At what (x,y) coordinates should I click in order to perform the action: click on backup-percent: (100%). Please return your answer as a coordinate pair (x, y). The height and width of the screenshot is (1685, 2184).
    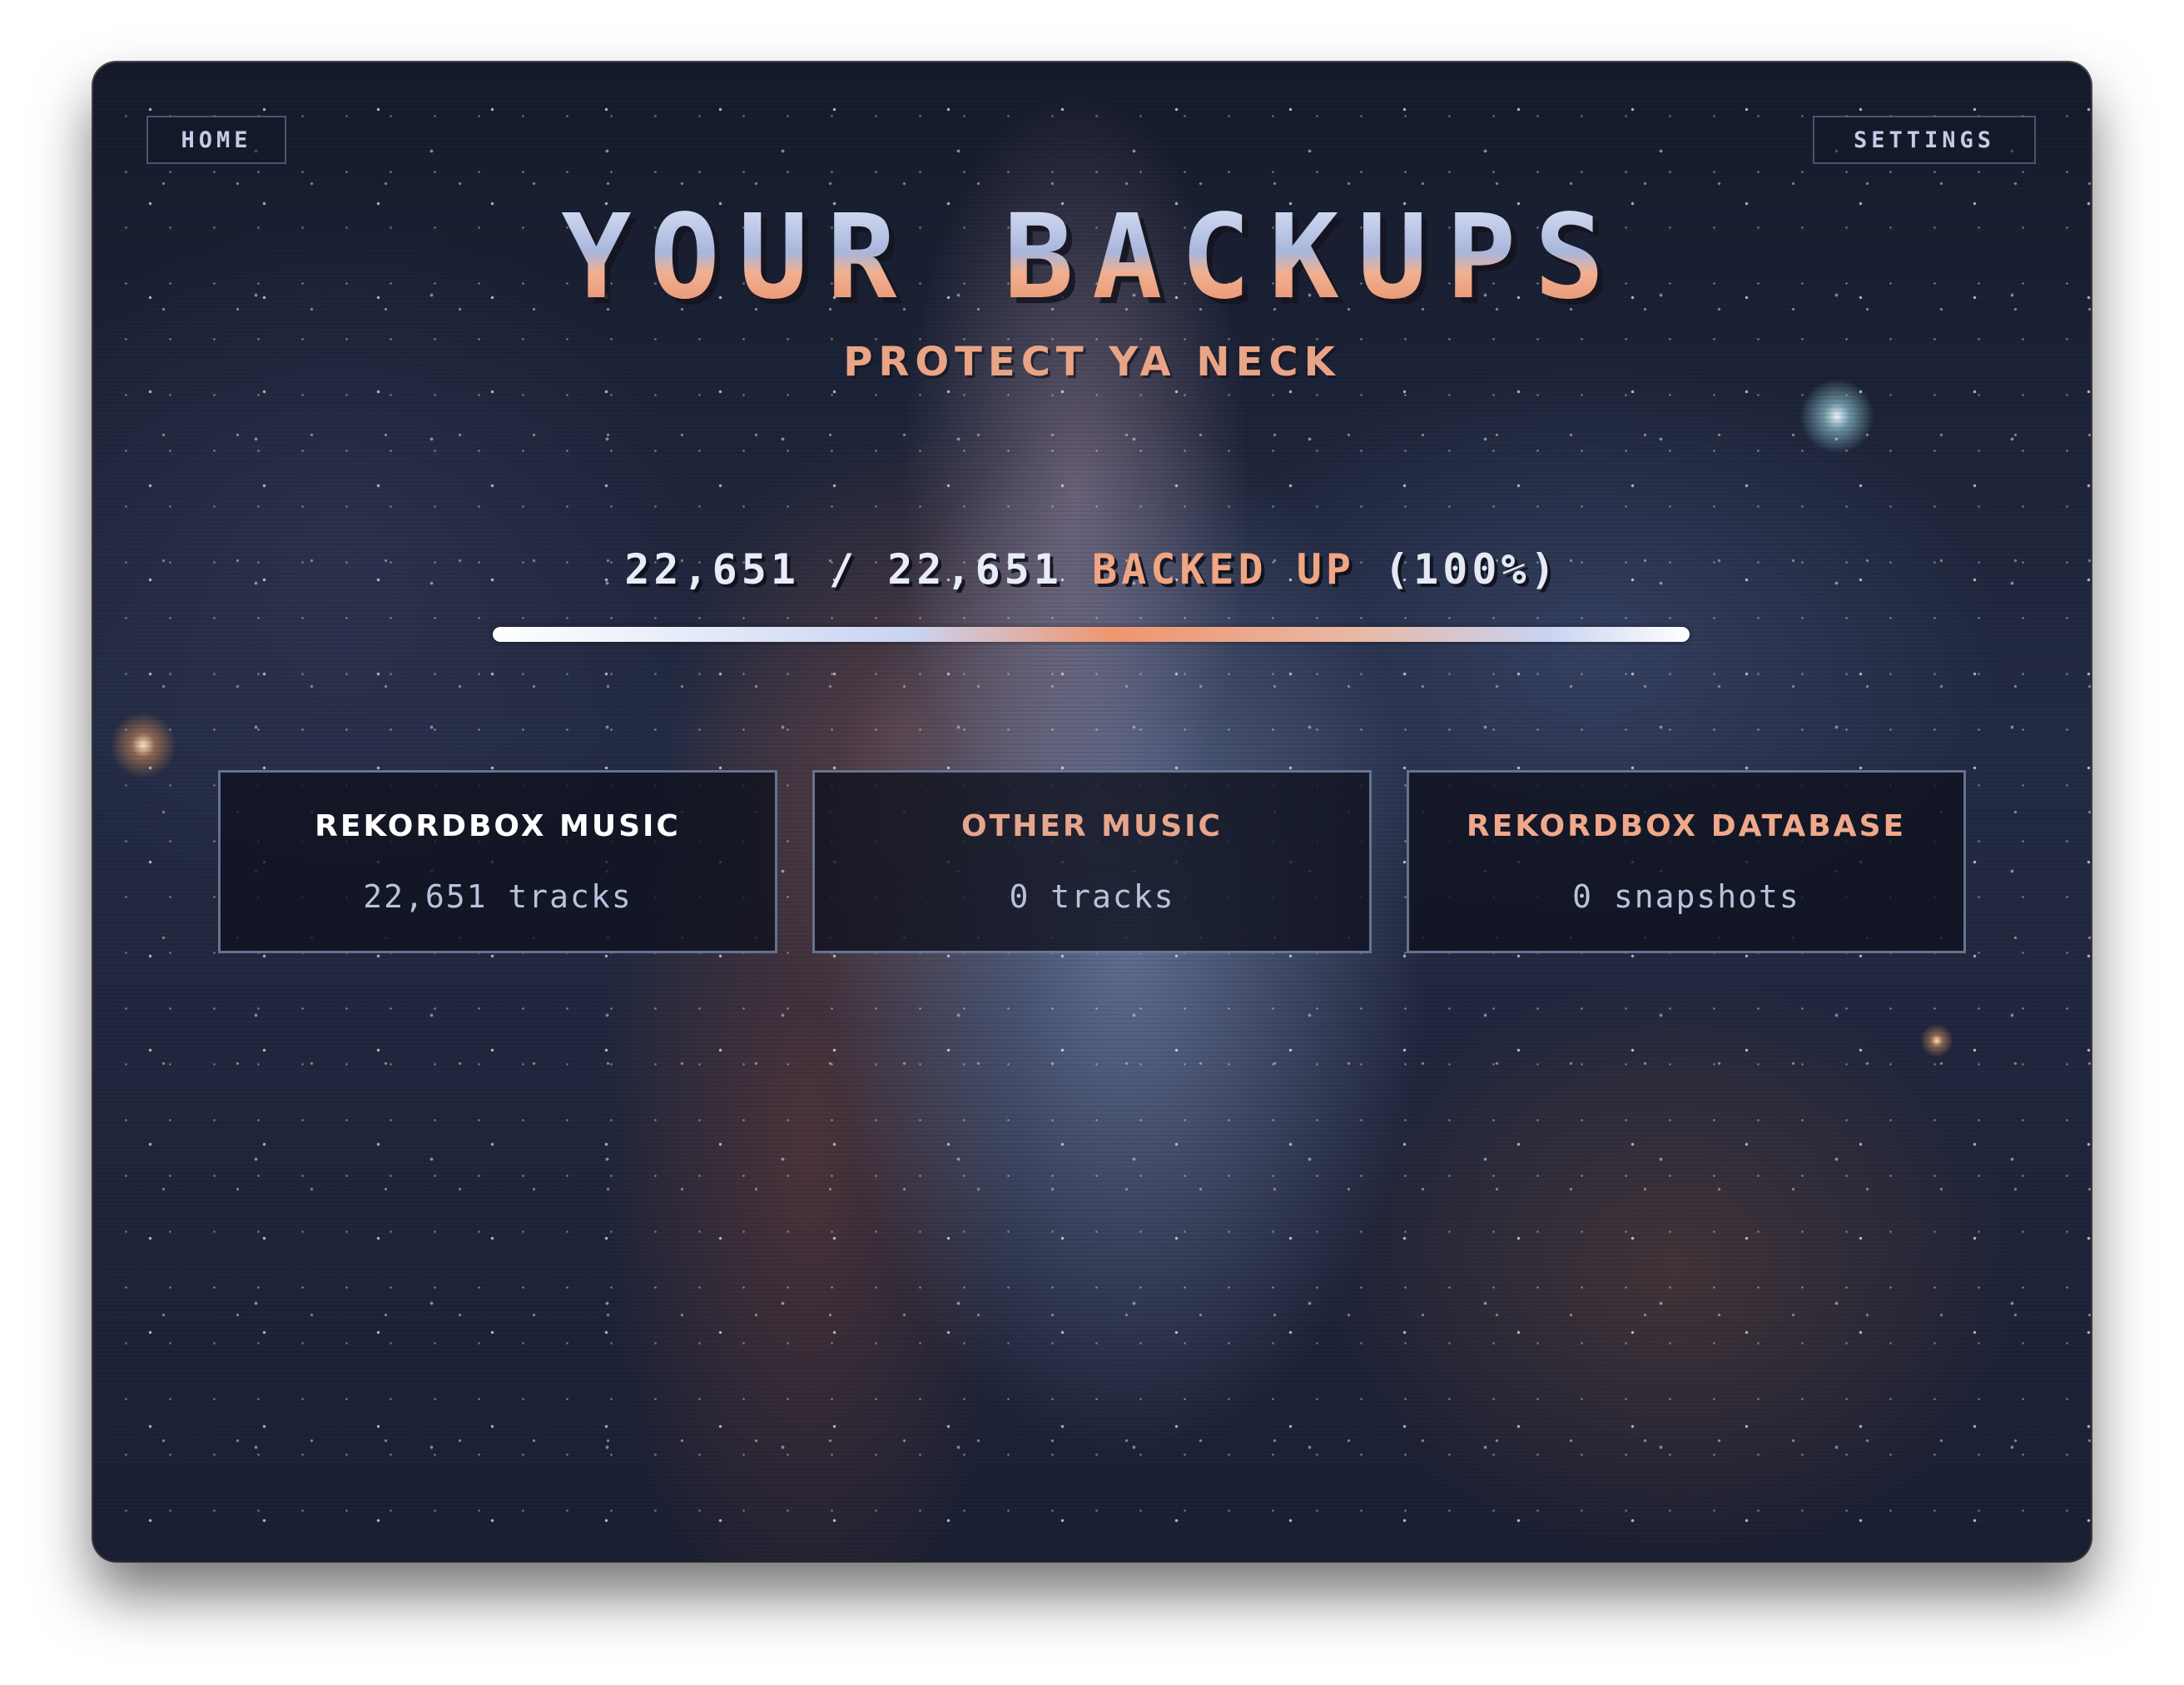
    Looking at the image, I should click on (1472, 569).